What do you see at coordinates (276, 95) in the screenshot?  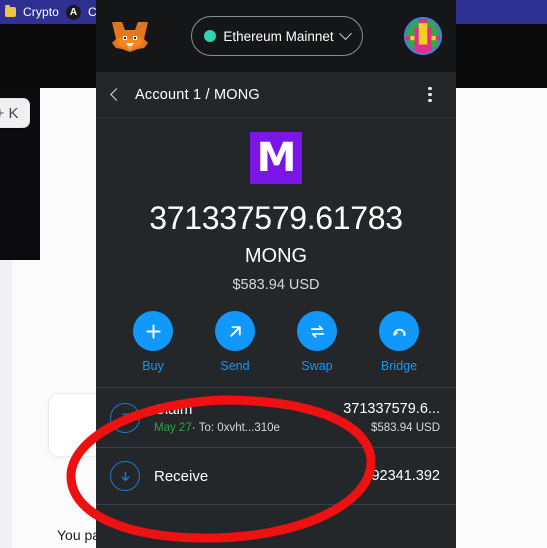 I see `account-bar: Account 1 / MONG` at bounding box center [276, 95].